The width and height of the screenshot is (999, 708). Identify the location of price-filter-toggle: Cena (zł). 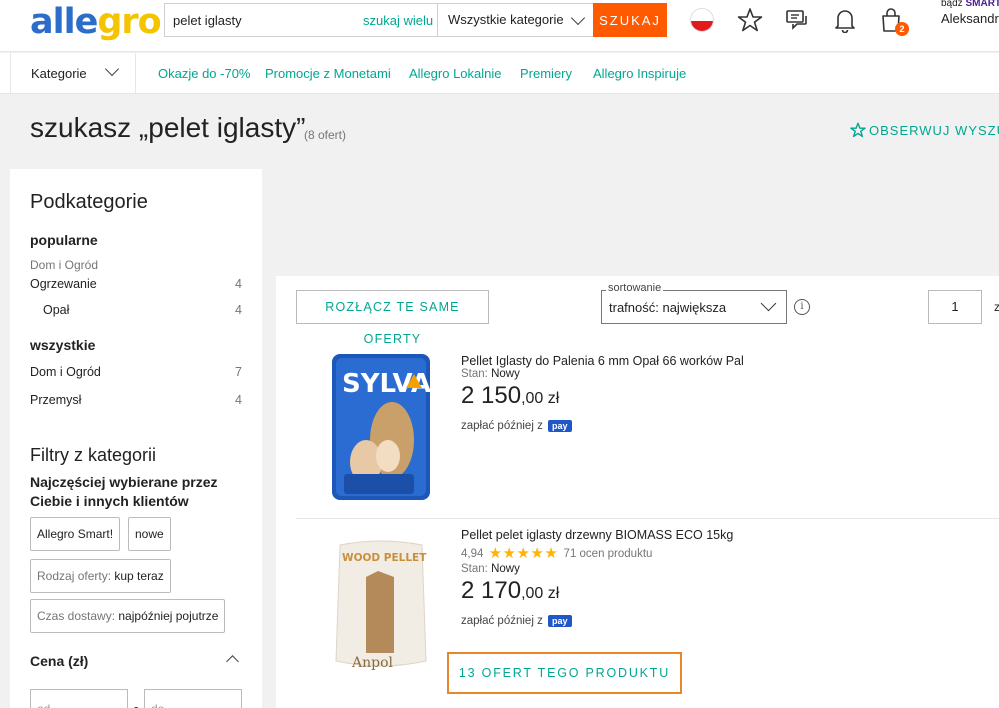
(136, 661).